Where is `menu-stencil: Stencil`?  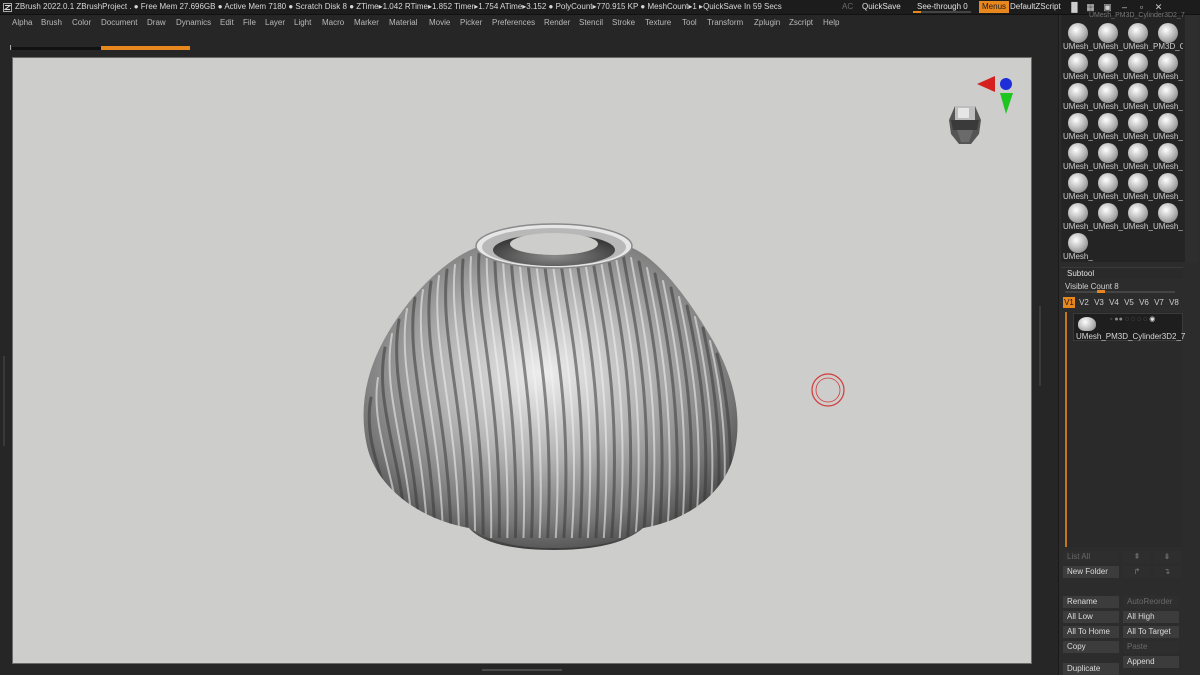 menu-stencil: Stencil is located at coordinates (591, 22).